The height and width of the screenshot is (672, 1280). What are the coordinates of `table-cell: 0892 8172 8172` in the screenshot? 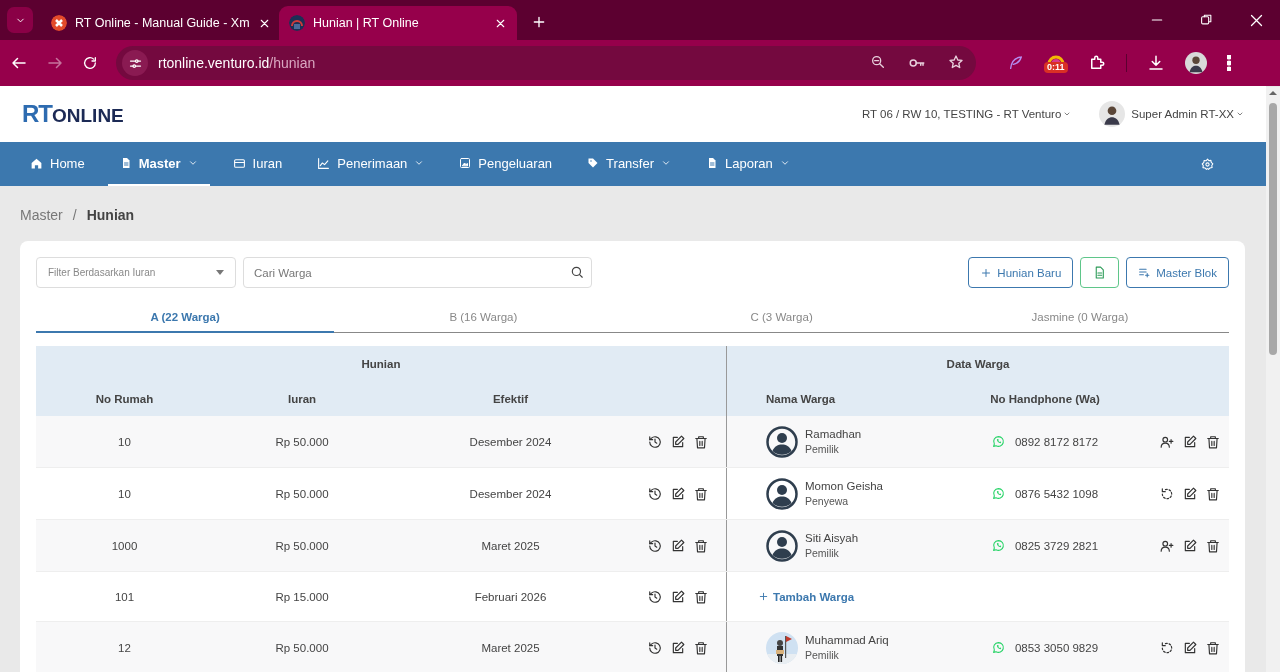 It's located at (1056, 441).